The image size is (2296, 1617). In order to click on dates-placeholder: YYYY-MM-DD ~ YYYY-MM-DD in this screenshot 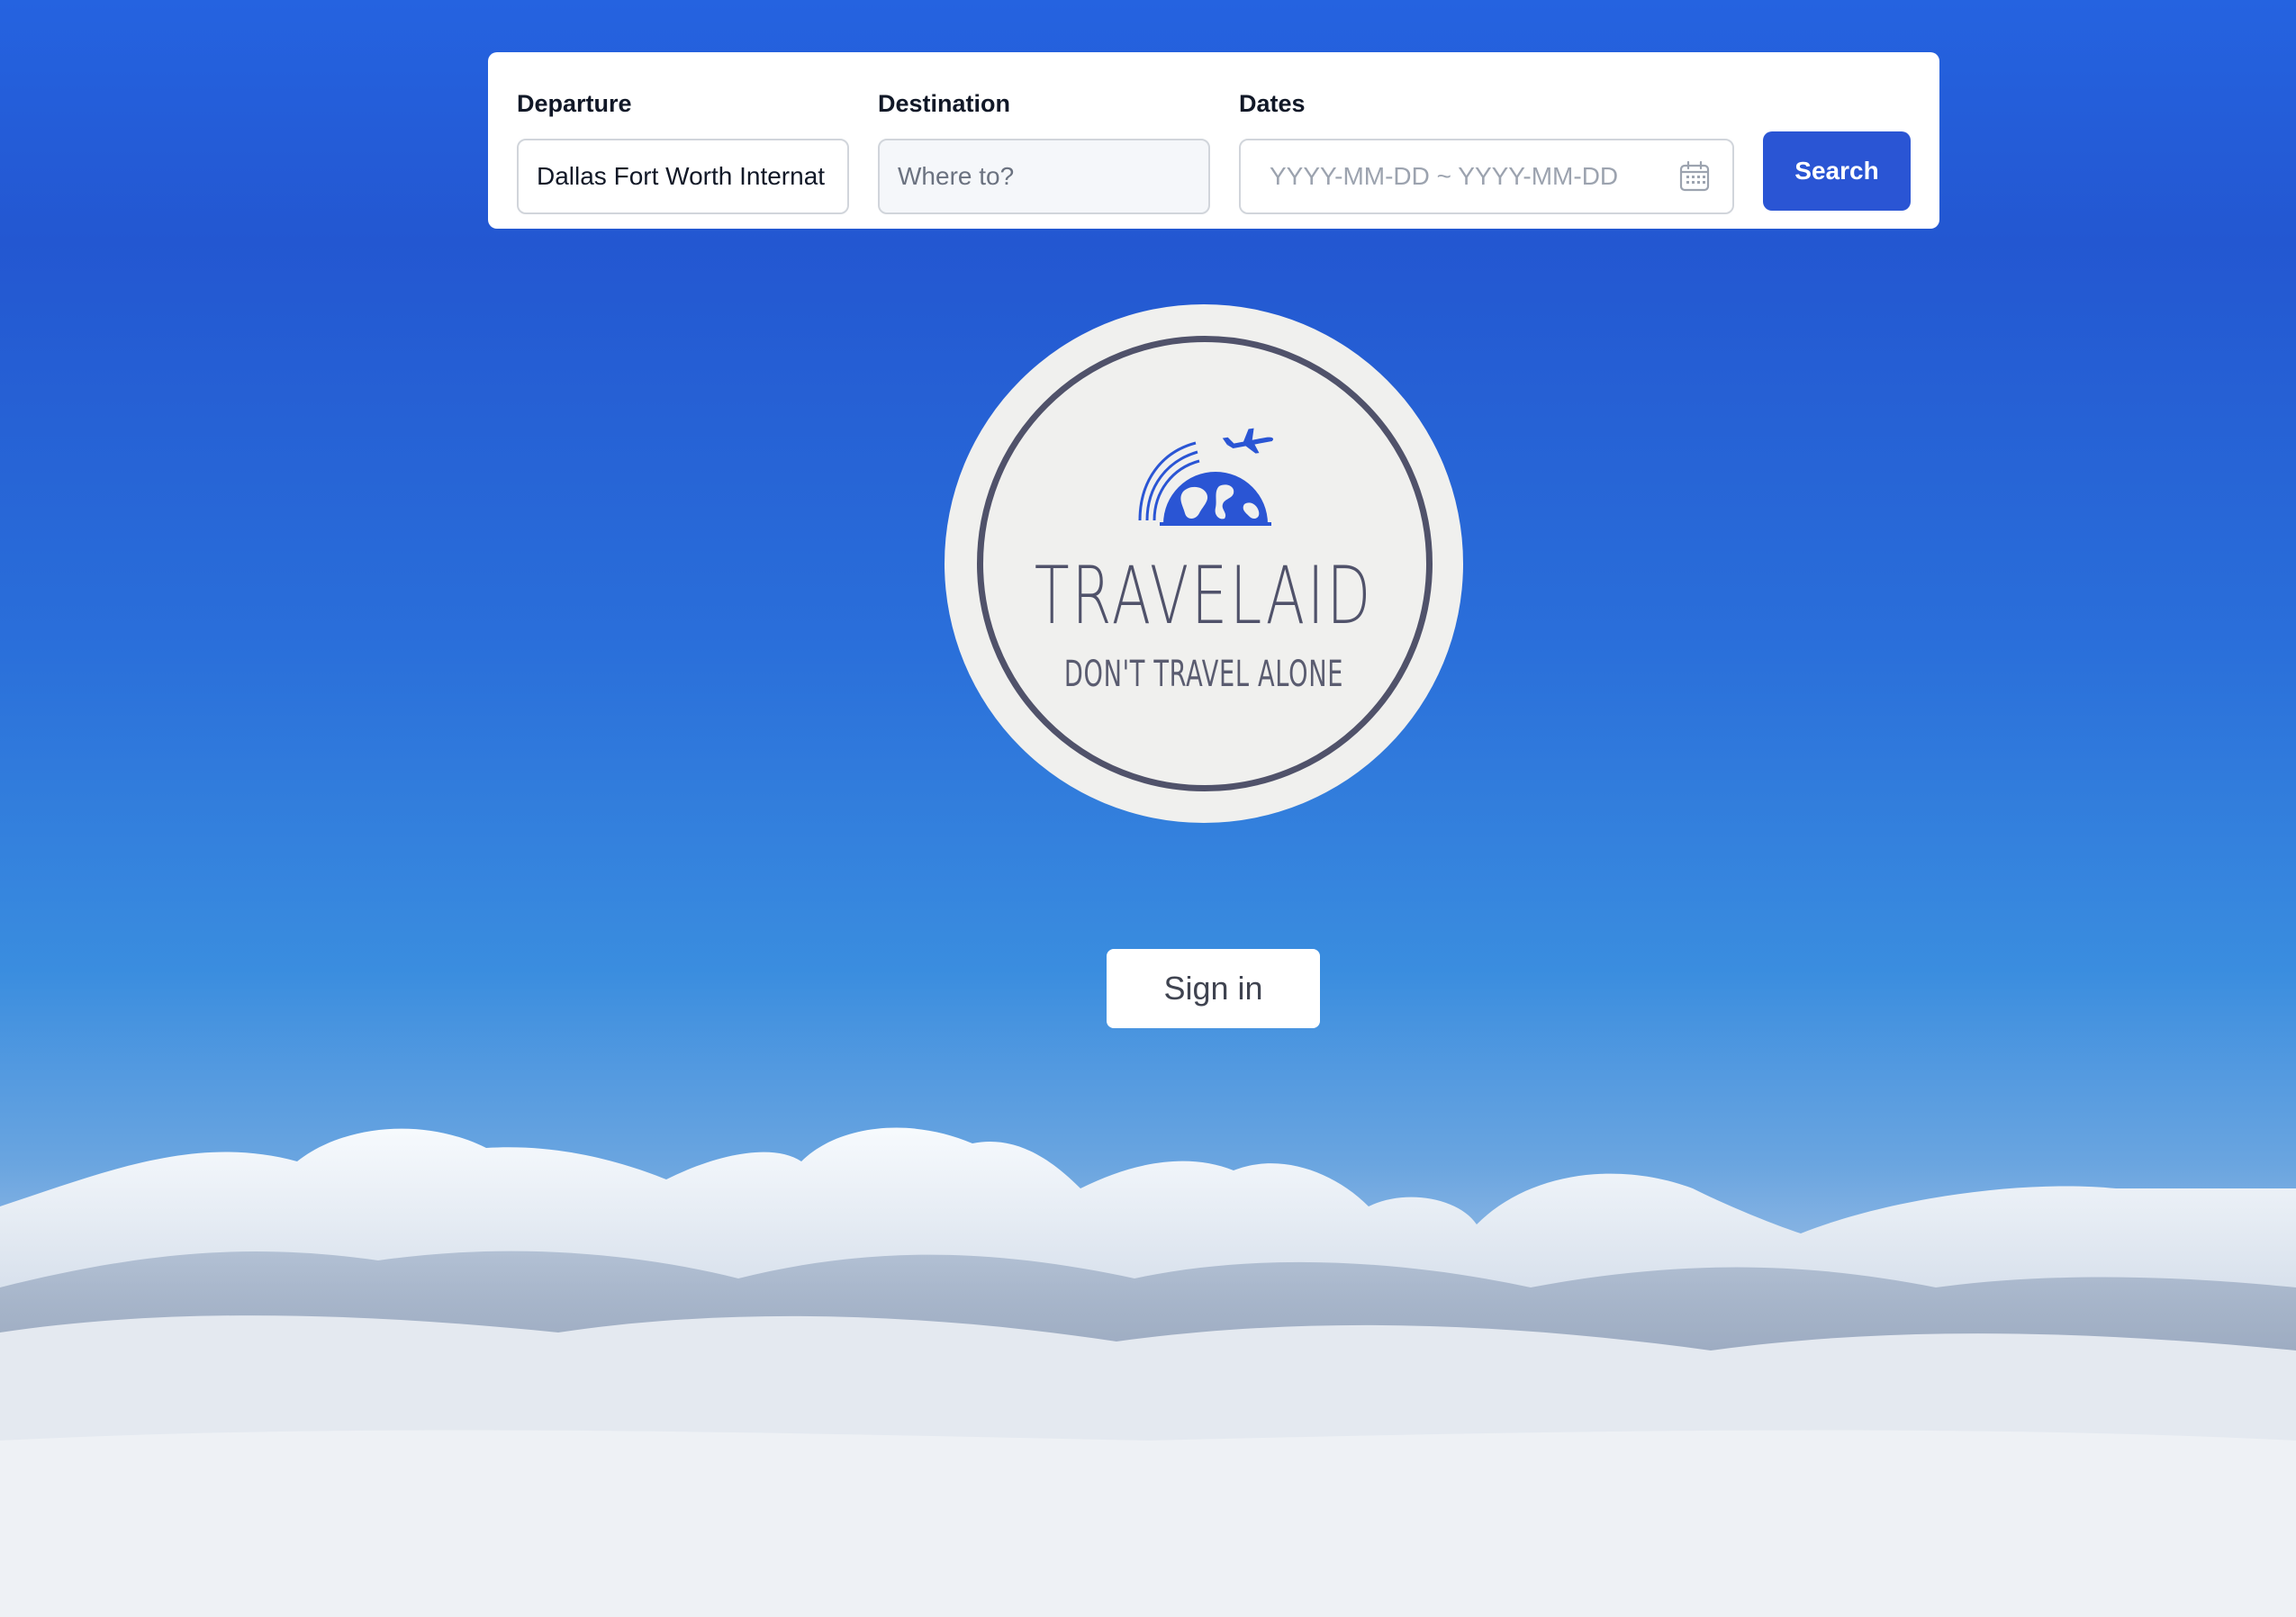, I will do `click(1444, 176)`.